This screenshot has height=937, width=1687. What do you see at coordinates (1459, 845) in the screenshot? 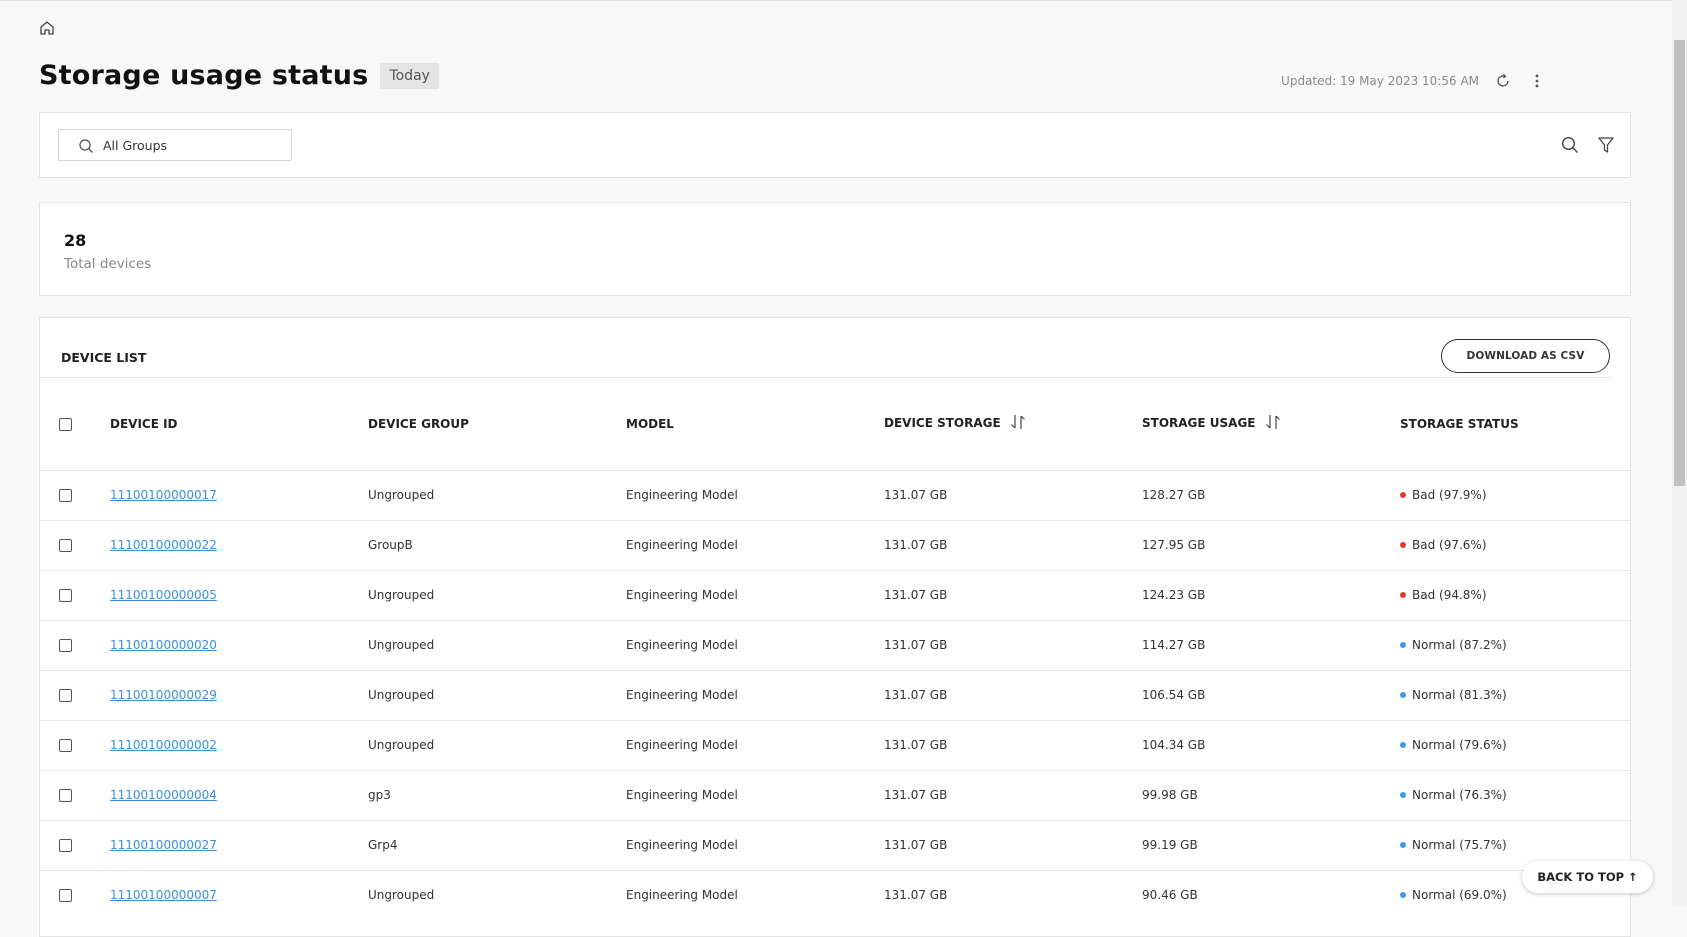
I see `storage-status-text: Normal (75.7%)` at bounding box center [1459, 845].